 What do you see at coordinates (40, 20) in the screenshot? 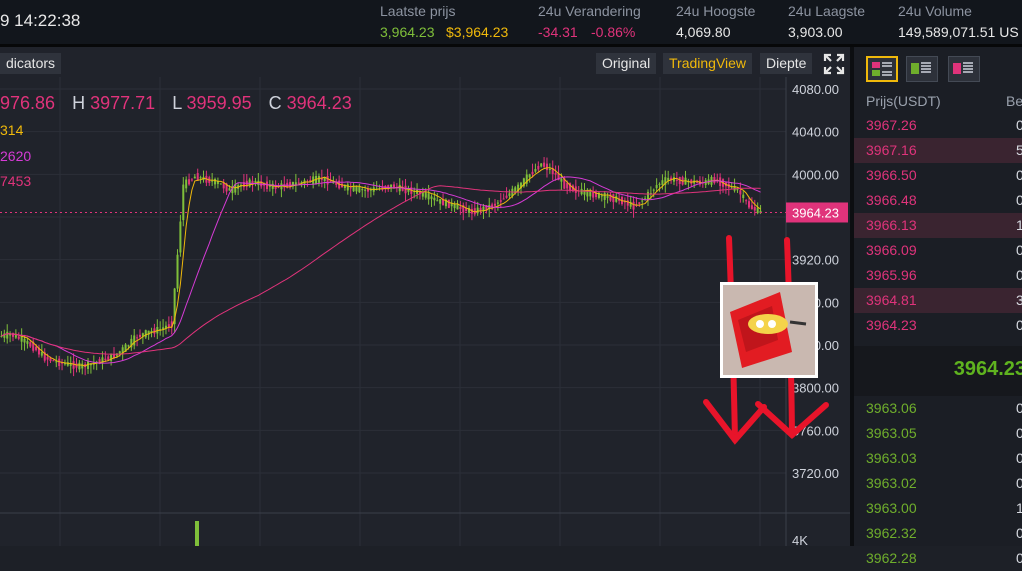
I see `clock-time: 9 14:22:38` at bounding box center [40, 20].